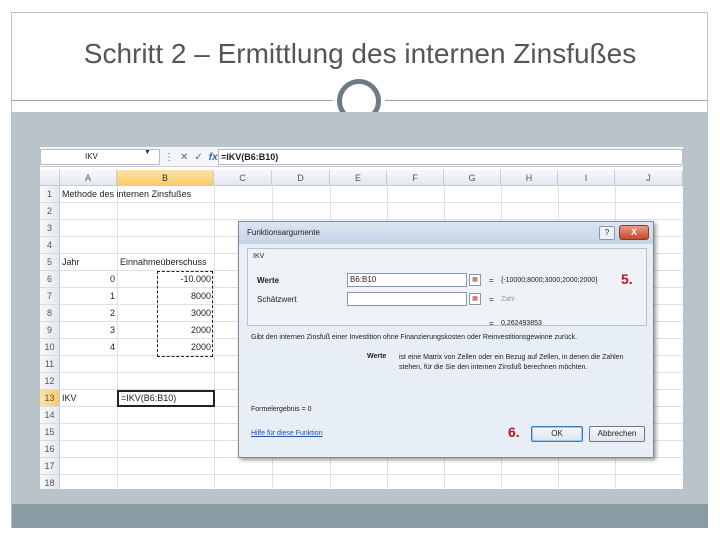 The height and width of the screenshot is (540, 720). What do you see at coordinates (88, 178) in the screenshot?
I see `column-header-a: A` at bounding box center [88, 178].